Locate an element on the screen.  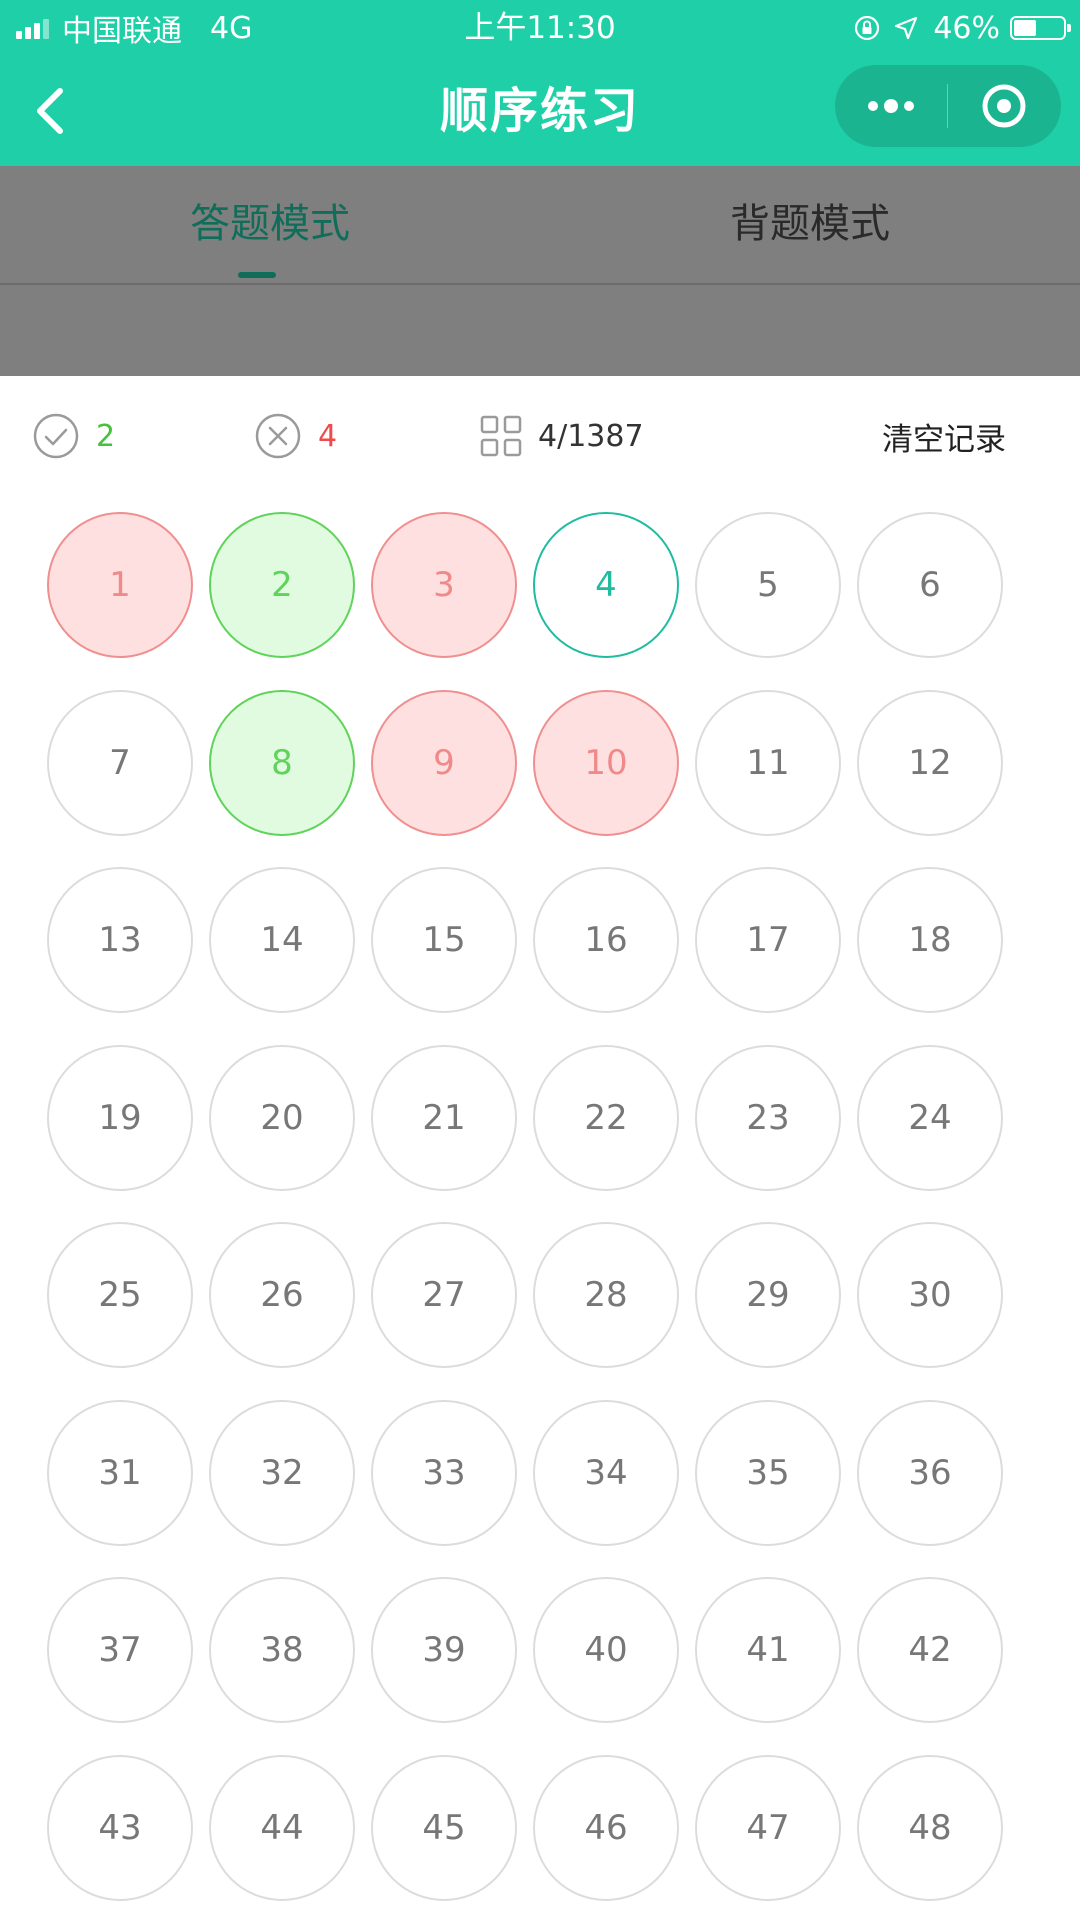
tab-recite-mode: 背题模式 is located at coordinates (810, 224).